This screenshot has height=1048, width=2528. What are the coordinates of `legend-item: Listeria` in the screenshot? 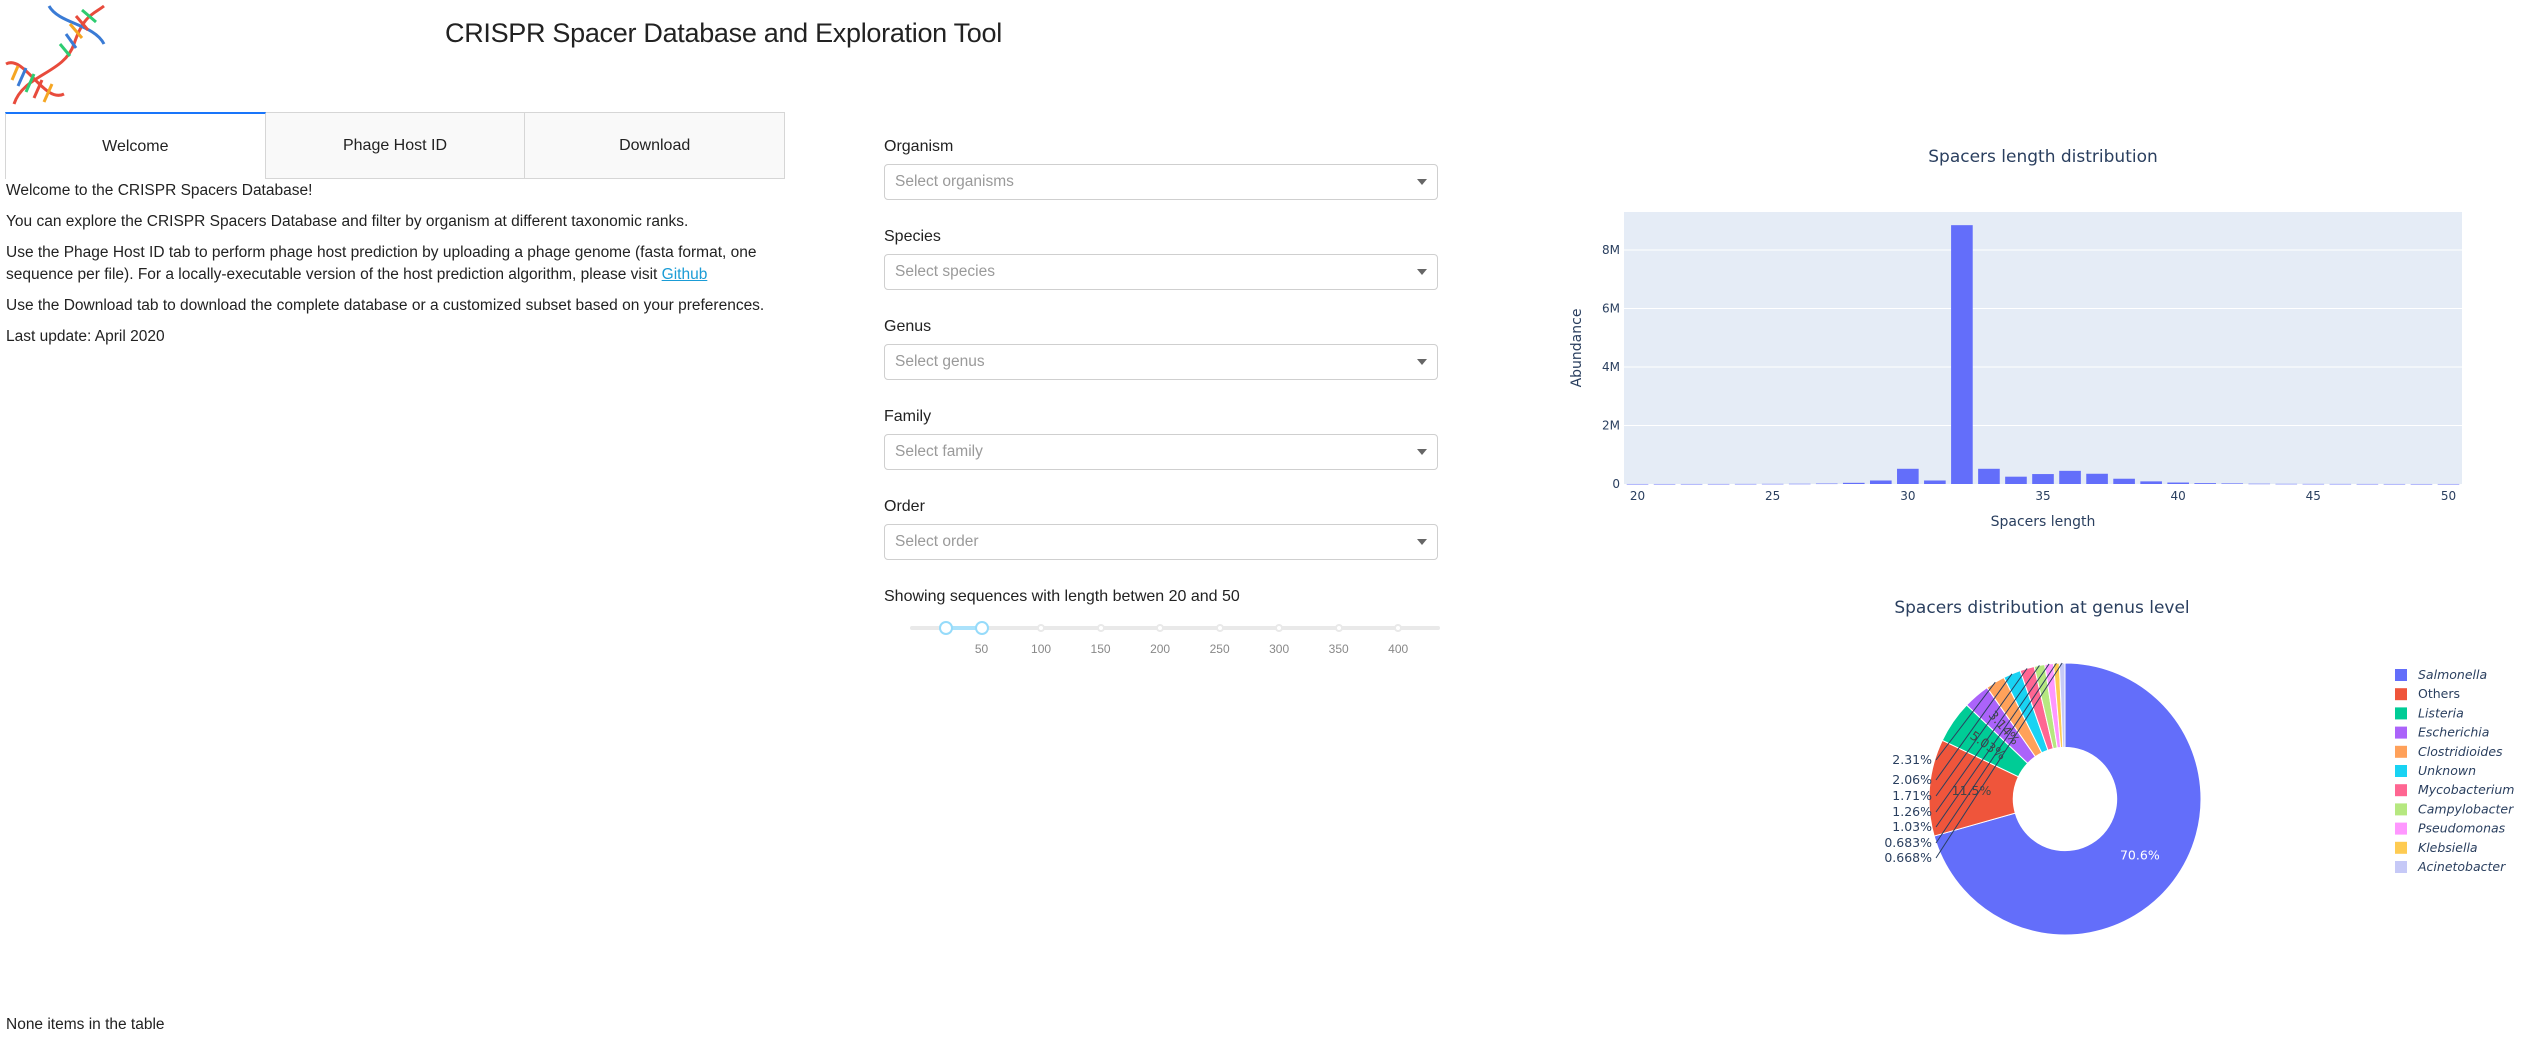 It's located at (2441, 712).